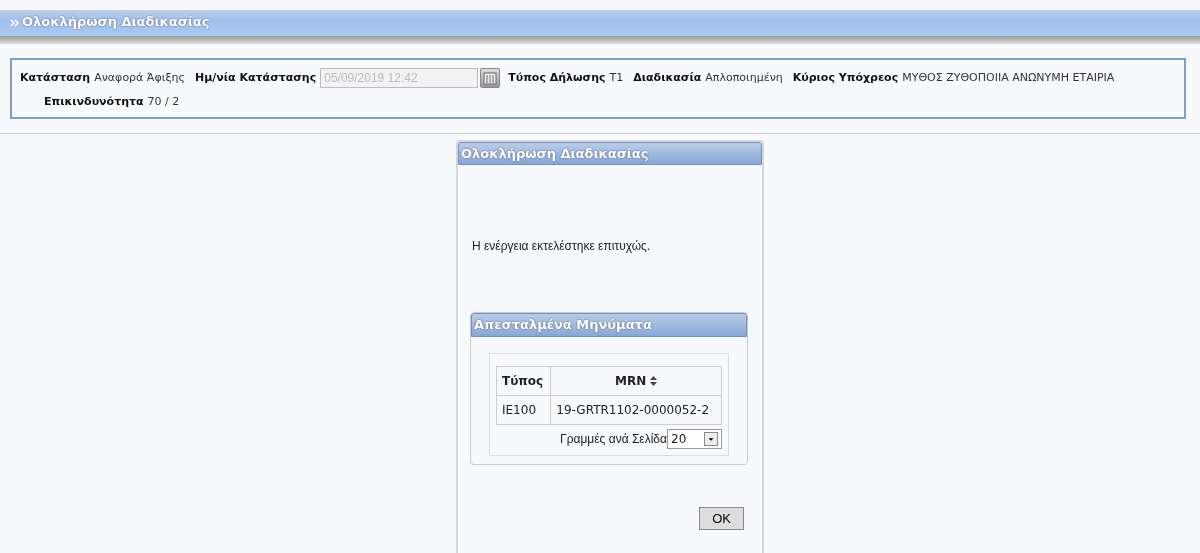  I want to click on field-value: Απλοποιημένη, so click(744, 77).